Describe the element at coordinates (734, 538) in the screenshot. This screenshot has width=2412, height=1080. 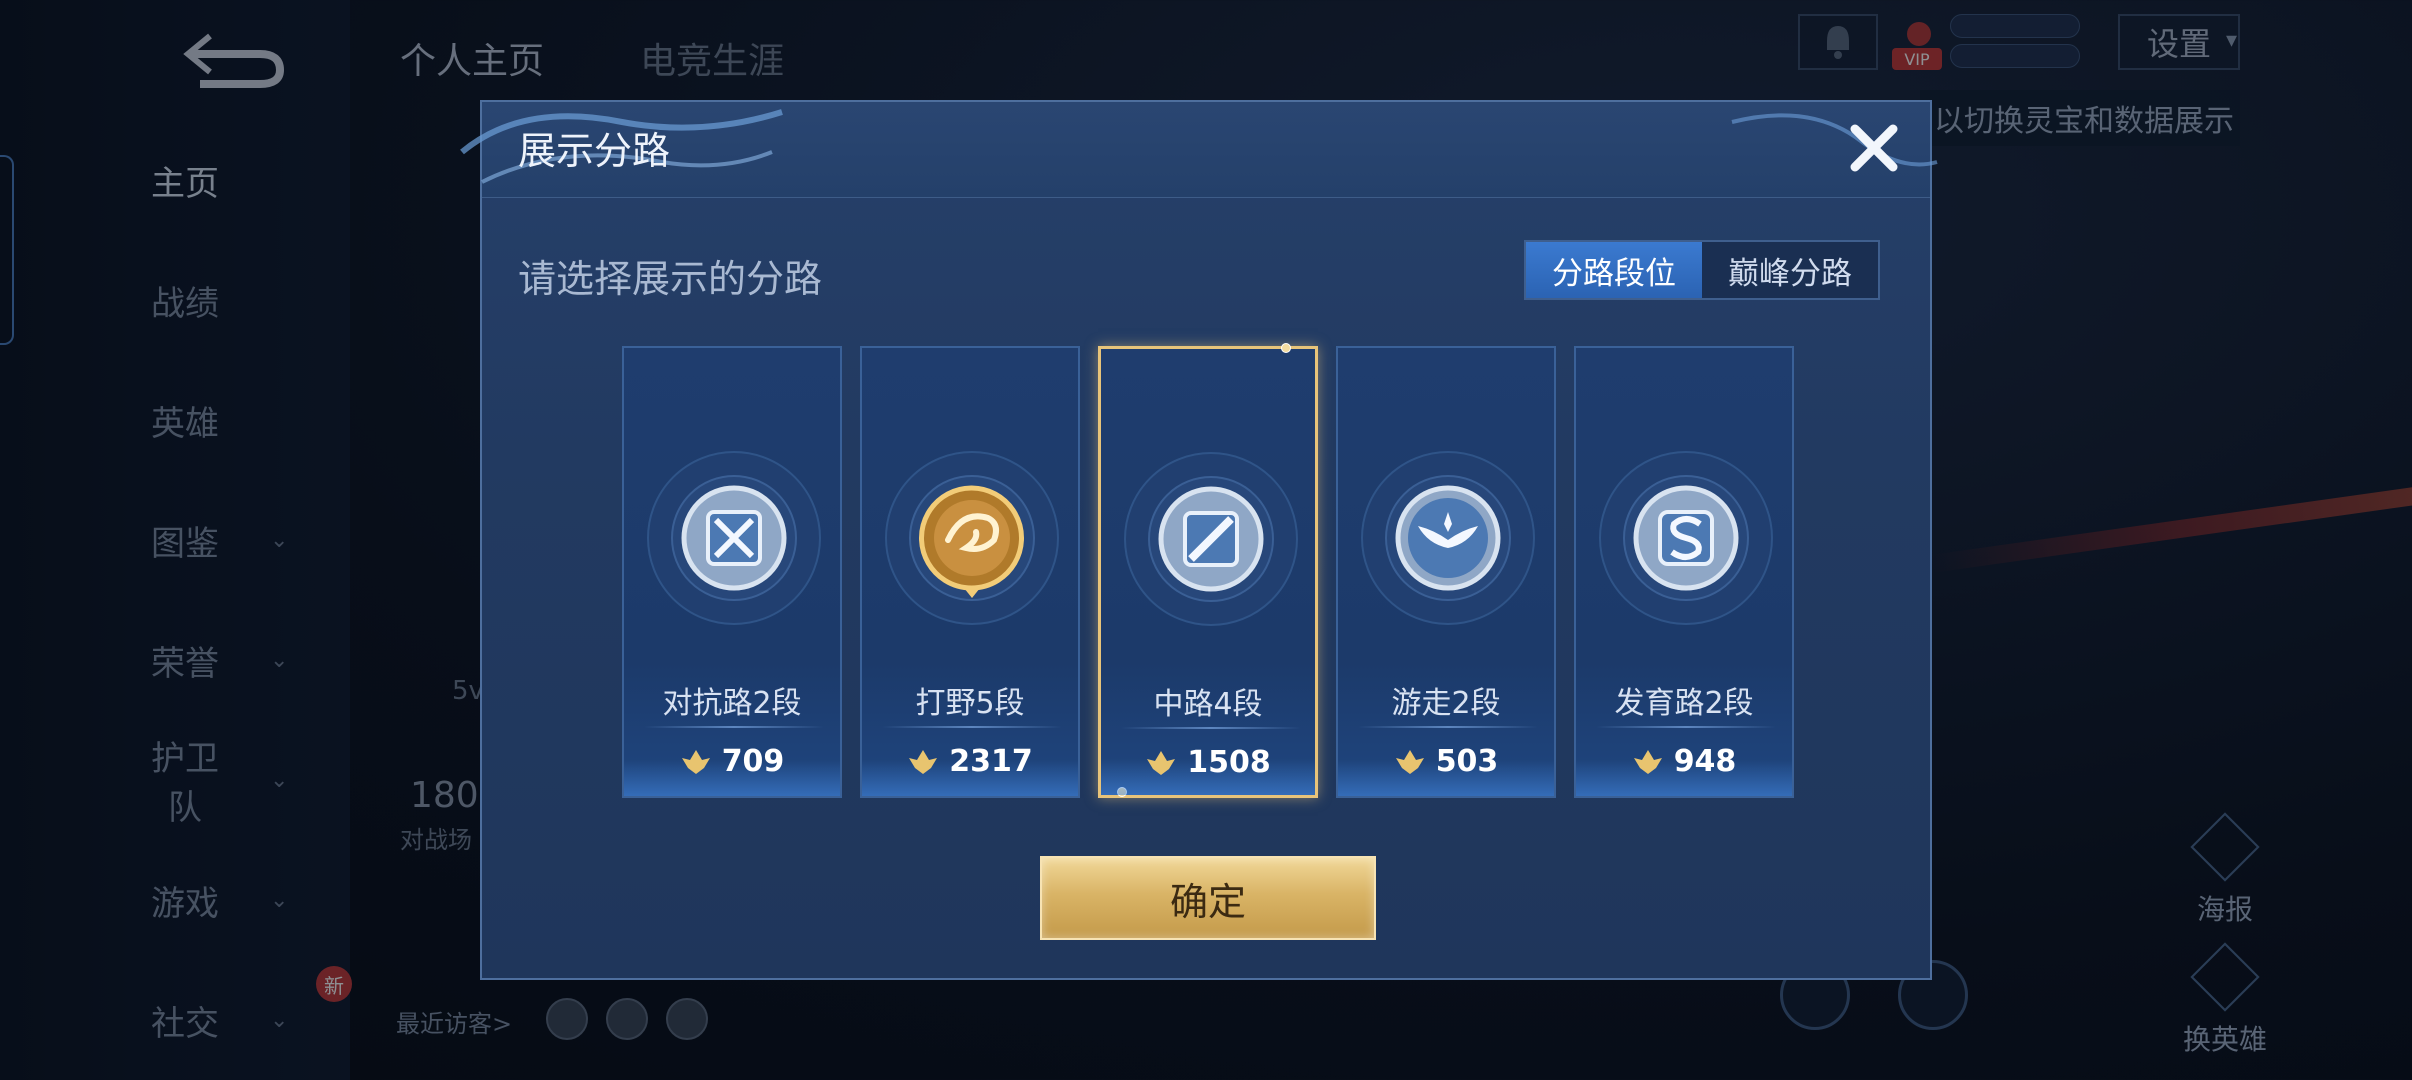
I see `clash-lane-emblem-icon` at that location.